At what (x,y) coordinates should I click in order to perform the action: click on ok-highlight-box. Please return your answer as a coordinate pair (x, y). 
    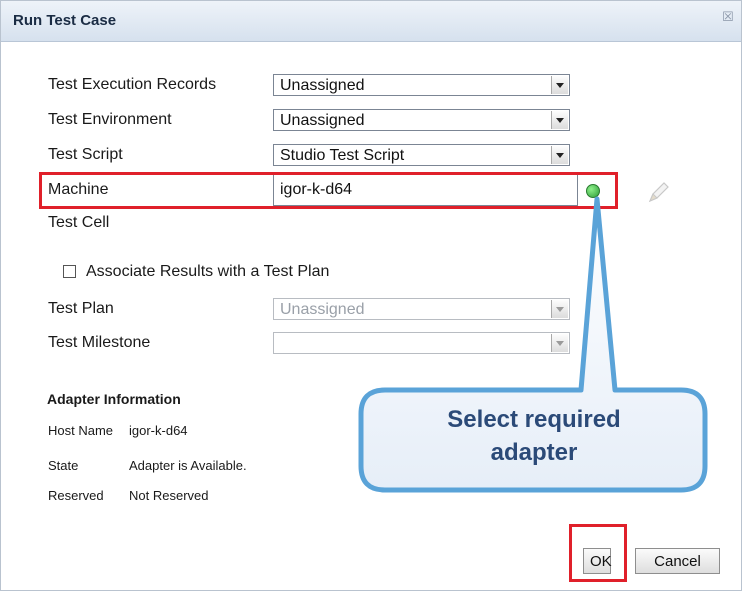
    Looking at the image, I should click on (598, 553).